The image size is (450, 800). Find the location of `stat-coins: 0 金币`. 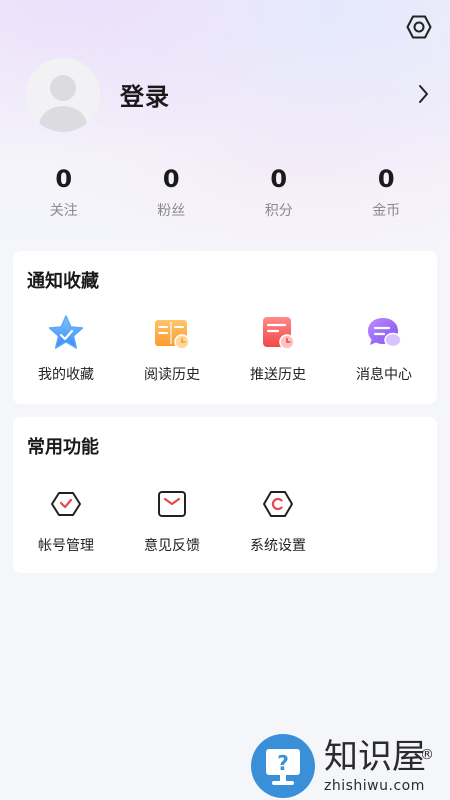

stat-coins: 0 金币 is located at coordinates (387, 194).